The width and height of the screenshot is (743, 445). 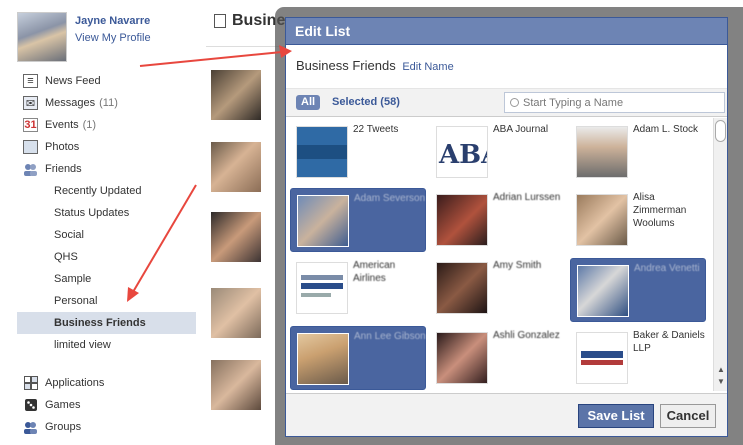 I want to click on friend-avatar: ABA, so click(x=469, y=152).